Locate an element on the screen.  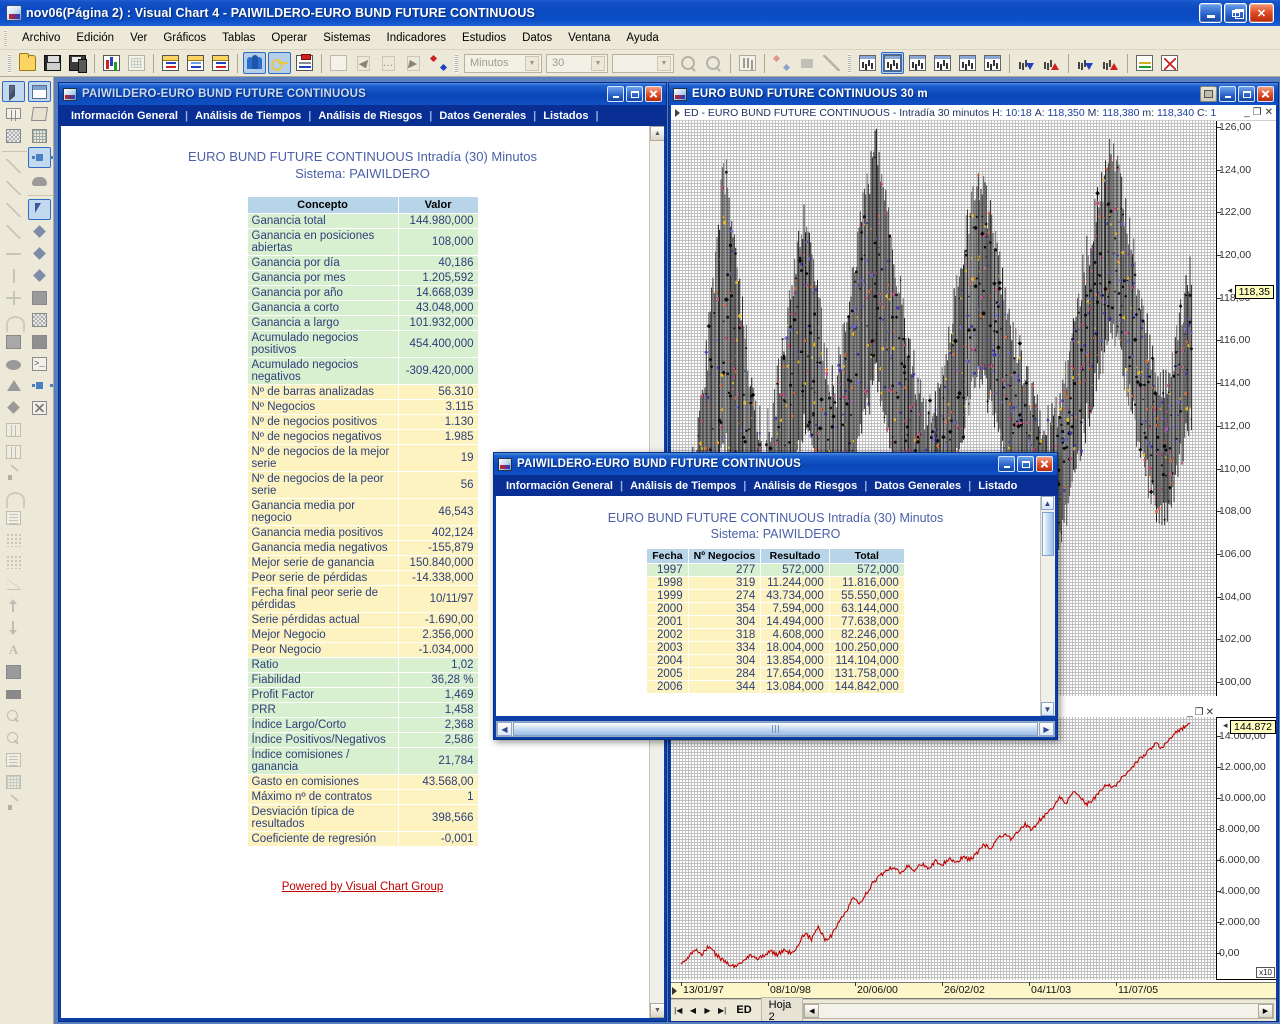
toolbar-grip is located at coordinates (9, 63).